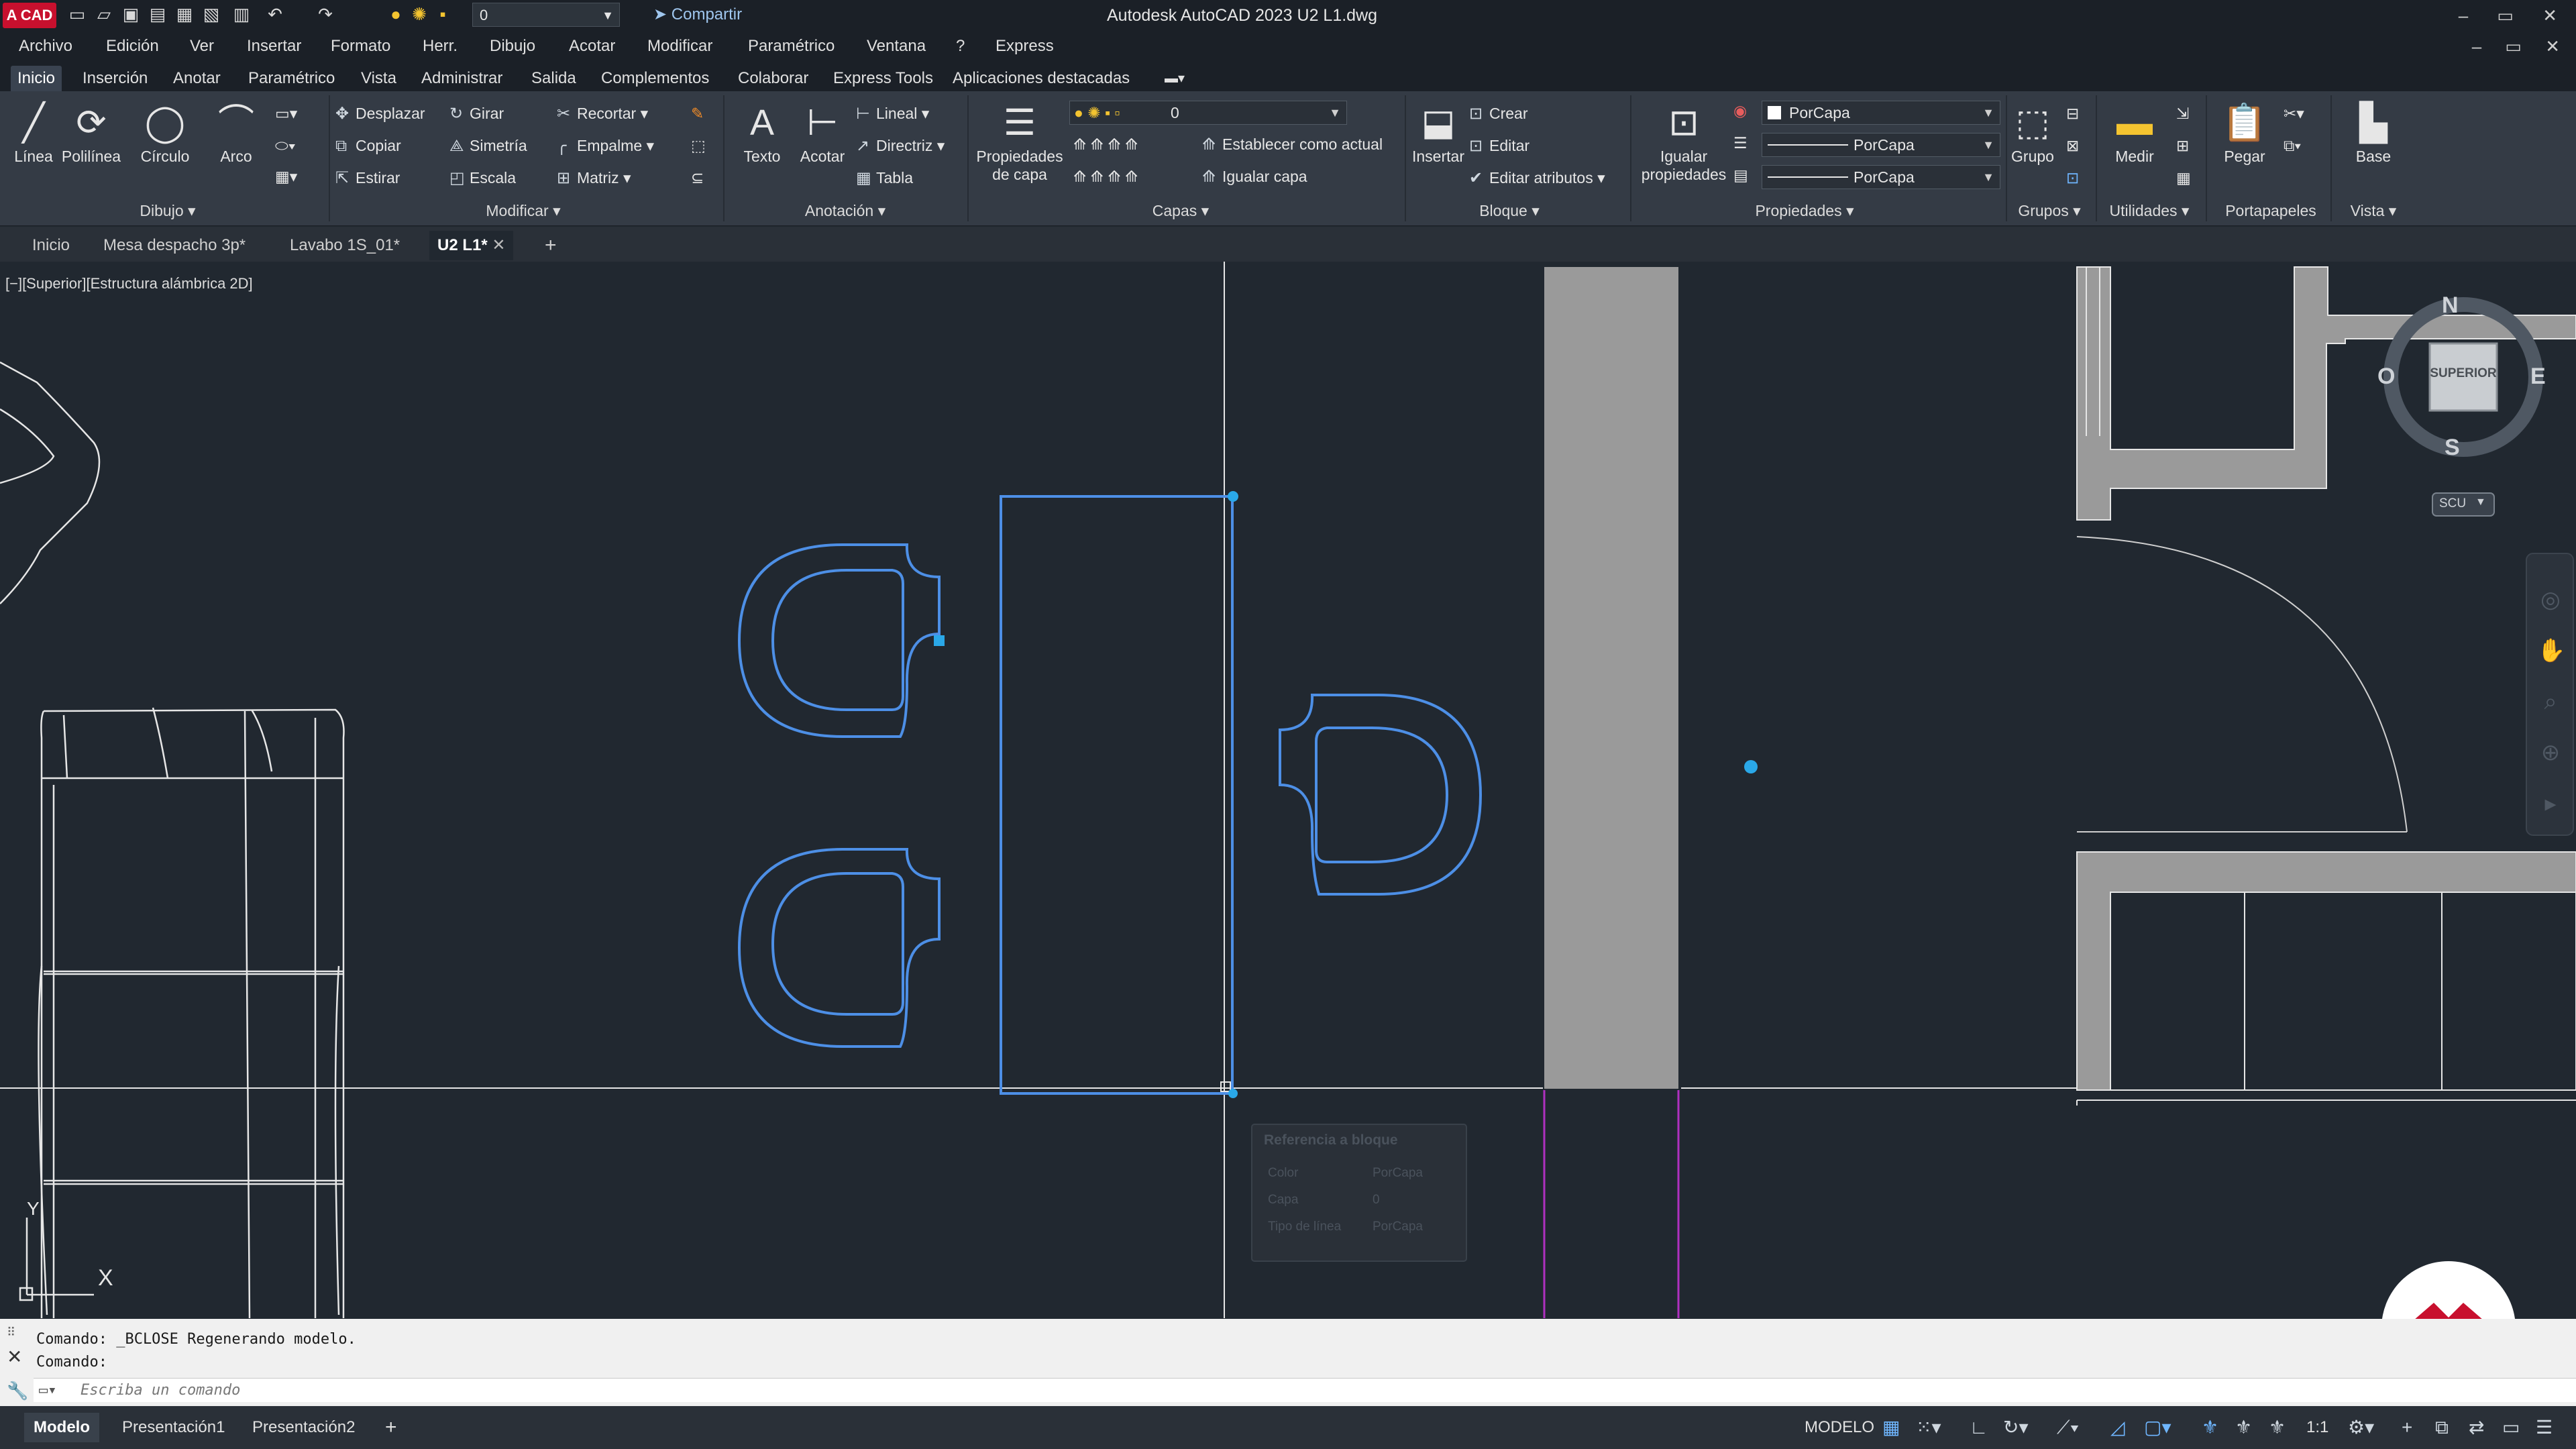 This screenshot has width=2576, height=1449. What do you see at coordinates (168, 211) in the screenshot?
I see `panel-title-dibujo: Dibujo ▾` at bounding box center [168, 211].